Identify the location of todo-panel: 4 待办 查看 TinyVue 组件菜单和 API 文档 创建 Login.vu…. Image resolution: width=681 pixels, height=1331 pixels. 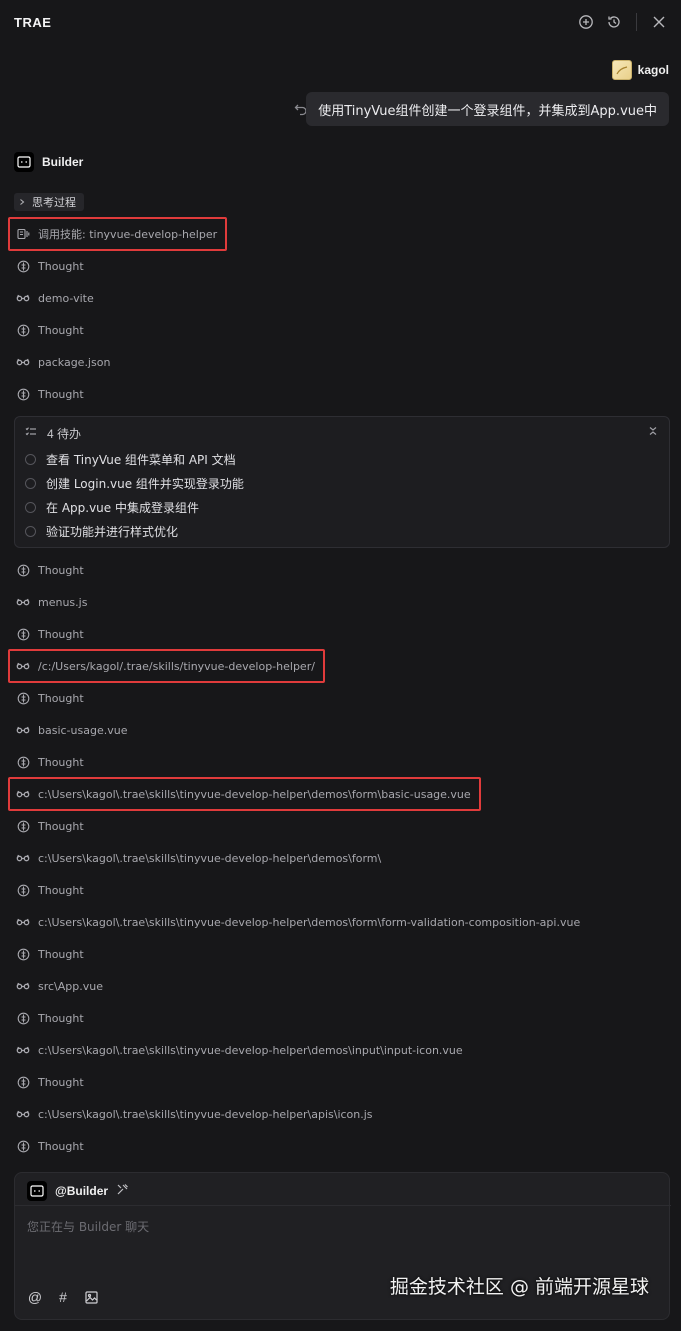
(342, 482).